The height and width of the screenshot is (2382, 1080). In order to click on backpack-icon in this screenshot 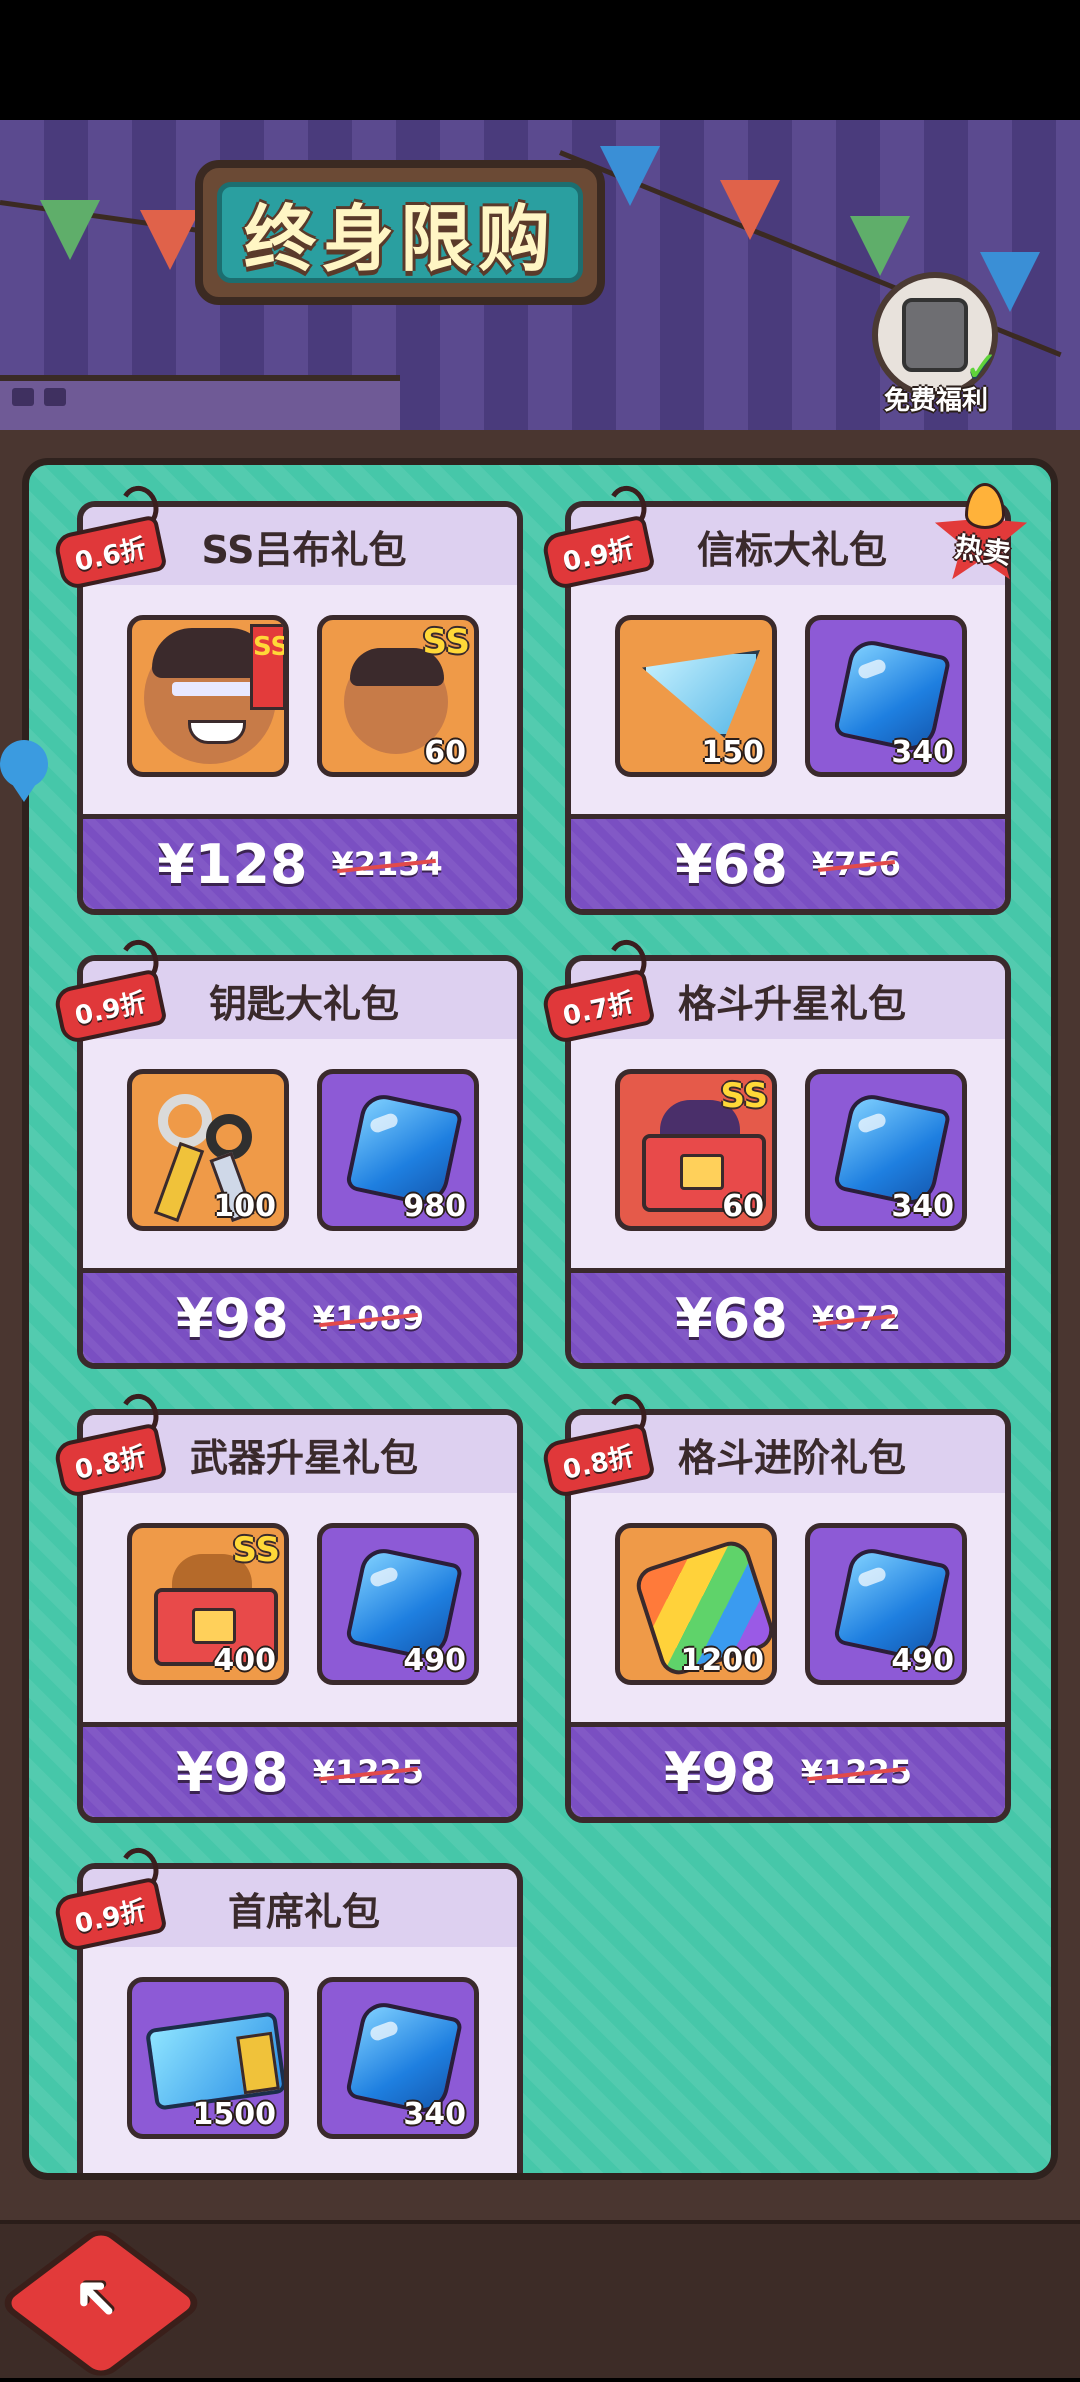, I will do `click(935, 335)`.